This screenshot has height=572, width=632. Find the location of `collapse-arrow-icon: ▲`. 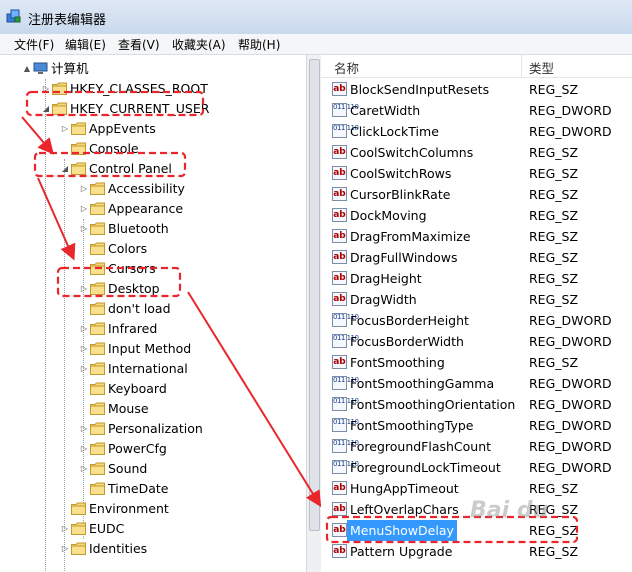

collapse-arrow-icon: ▲ is located at coordinates (27, 69).